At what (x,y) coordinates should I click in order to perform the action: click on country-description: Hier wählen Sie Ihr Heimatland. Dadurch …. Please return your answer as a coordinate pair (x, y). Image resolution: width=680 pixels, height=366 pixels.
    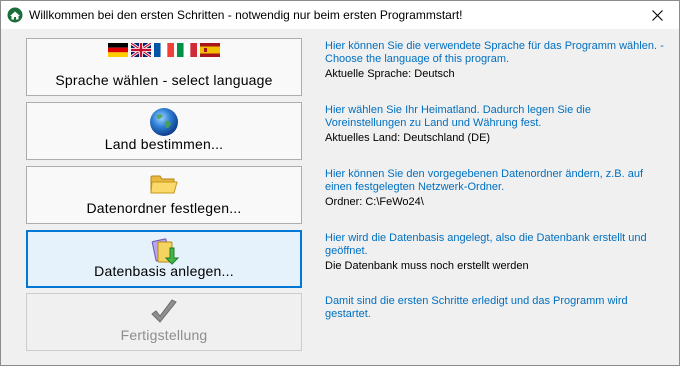
    Looking at the image, I should click on (498, 124).